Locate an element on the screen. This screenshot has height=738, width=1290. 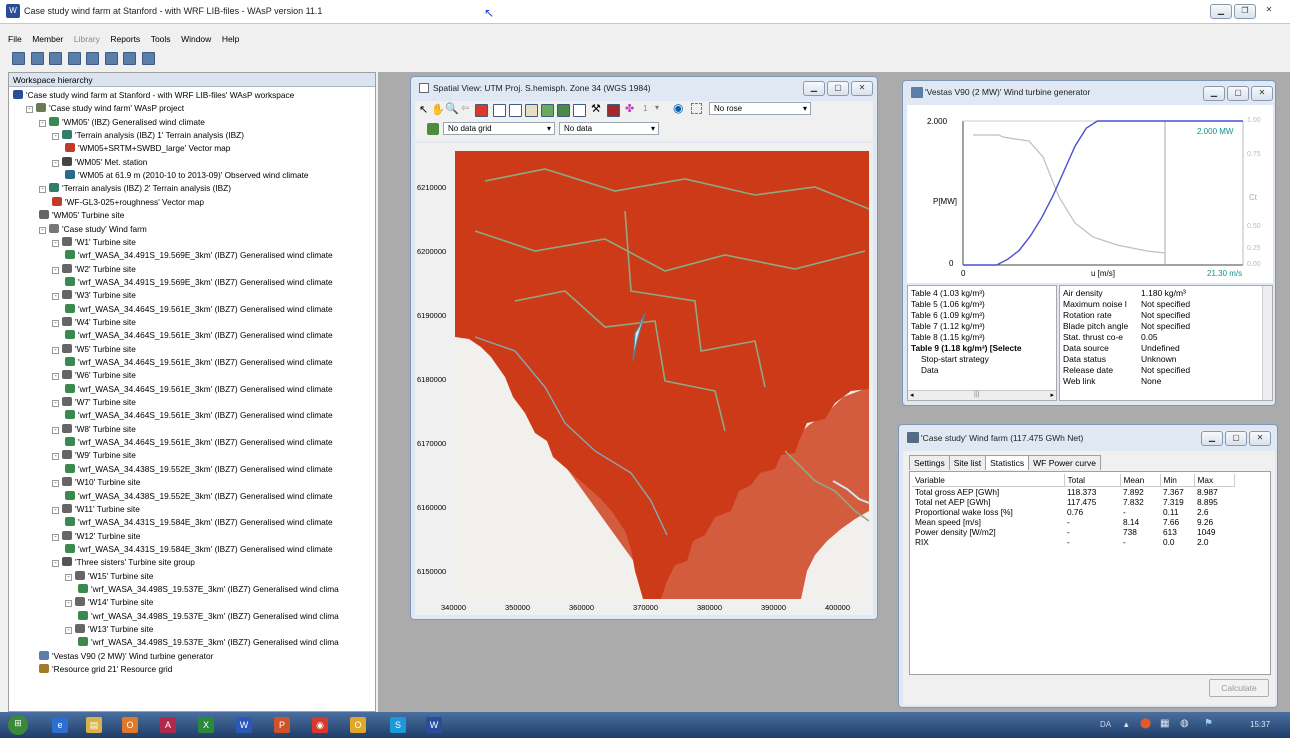
power-table-item: Stop-start strategy is located at coordinates (982, 359).